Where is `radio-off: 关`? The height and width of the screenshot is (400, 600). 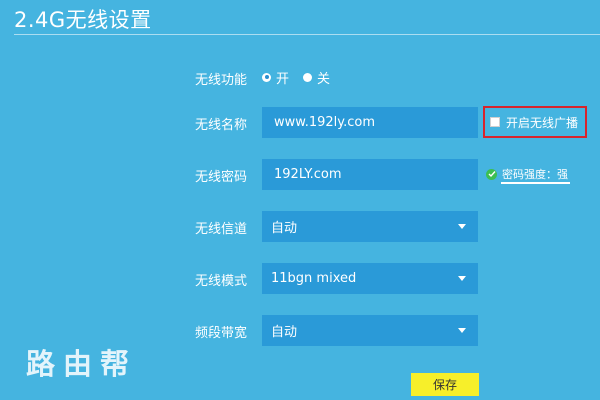
radio-off: 关 is located at coordinates (316, 77).